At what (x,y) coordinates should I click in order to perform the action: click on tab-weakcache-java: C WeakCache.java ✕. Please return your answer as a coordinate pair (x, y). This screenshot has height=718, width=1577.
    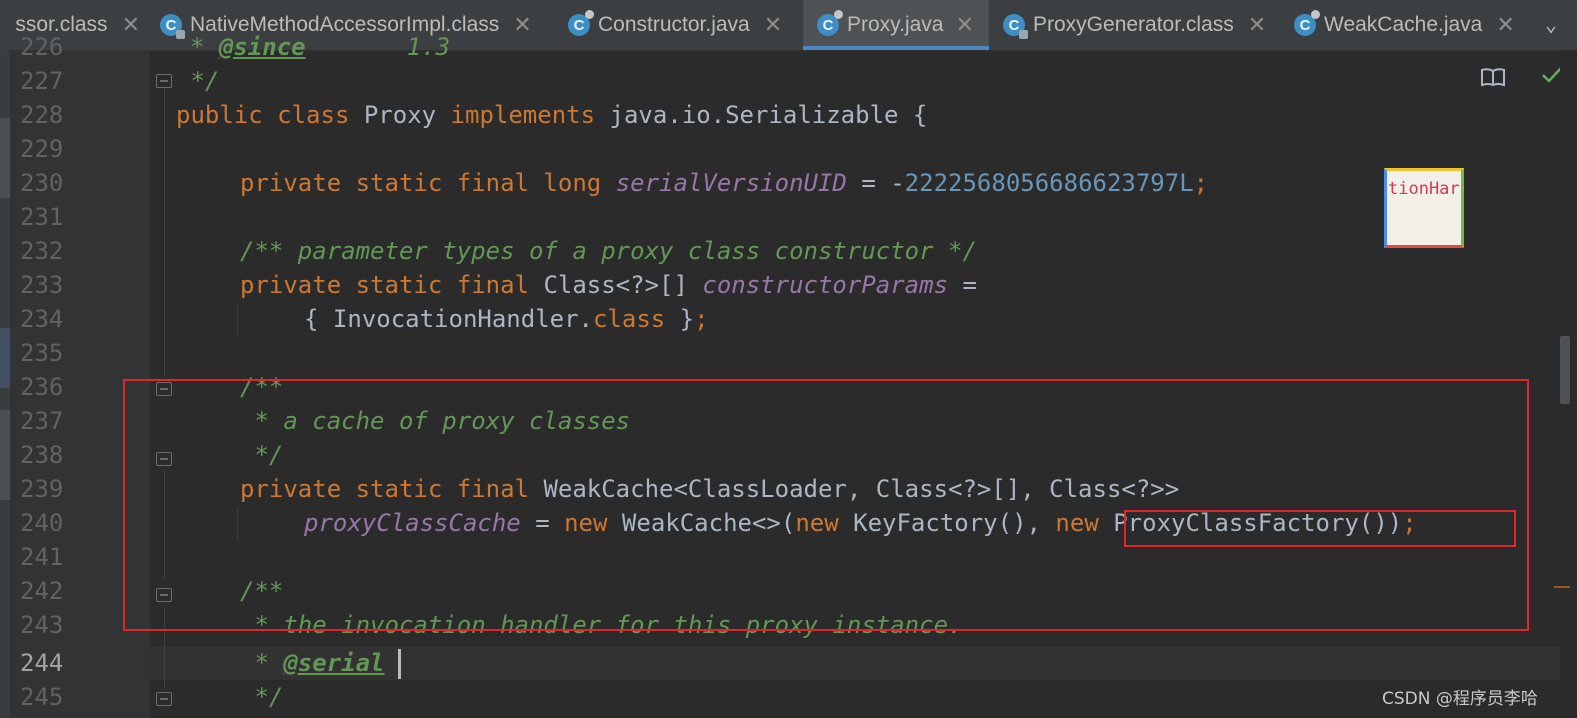
    Looking at the image, I should click on (1404, 25).